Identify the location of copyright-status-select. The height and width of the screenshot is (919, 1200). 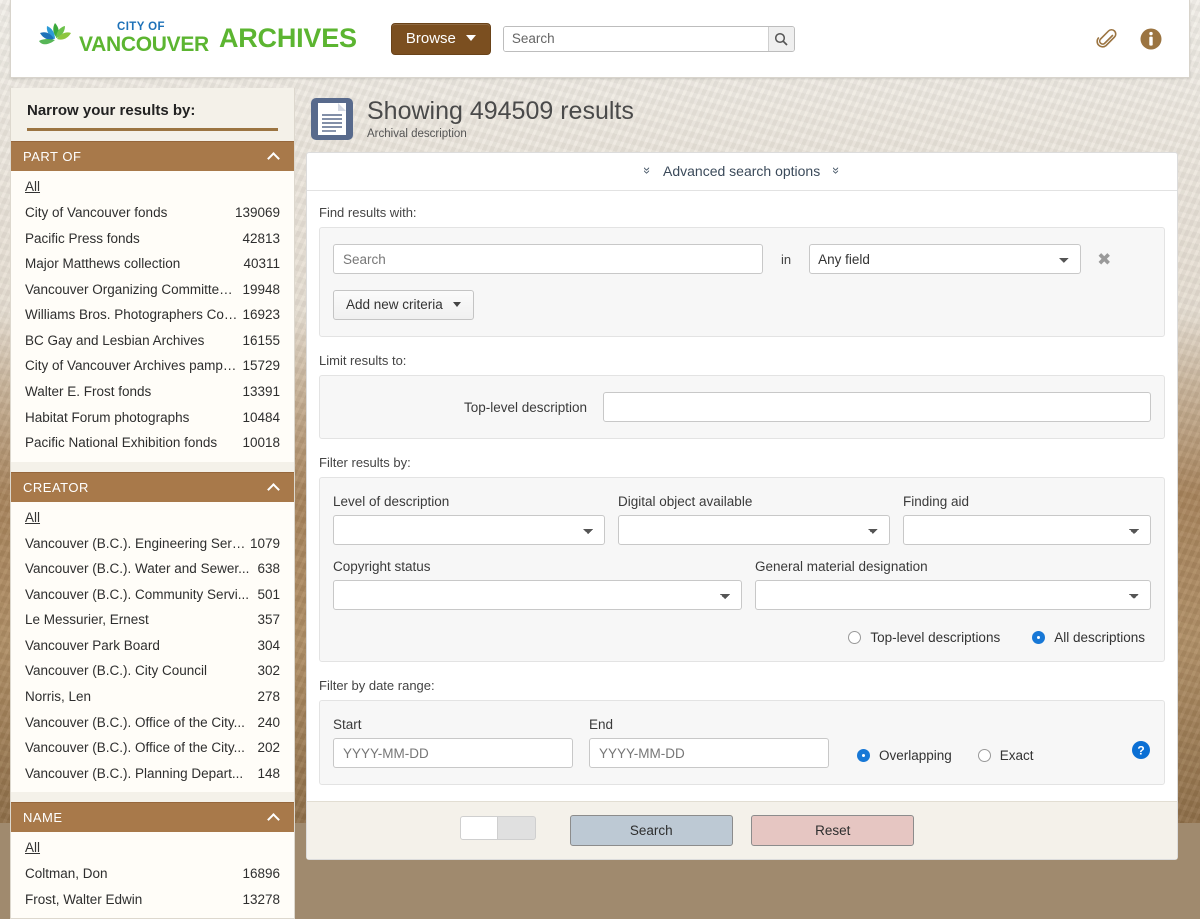
(537, 595).